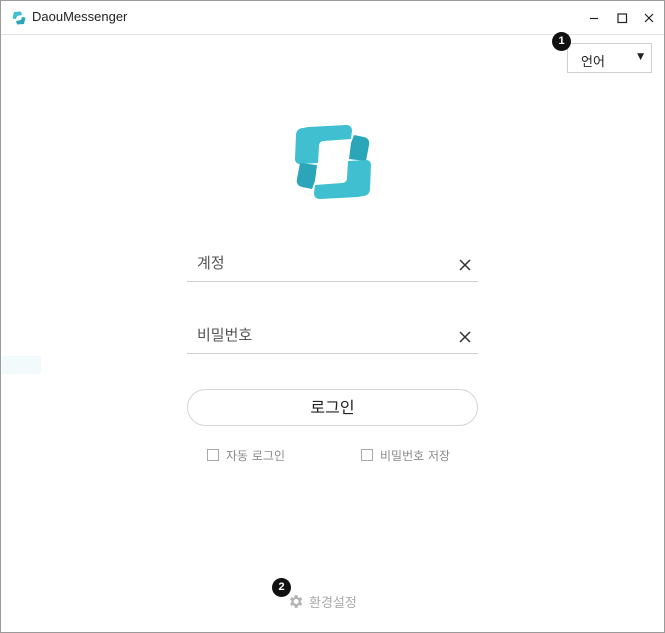 The width and height of the screenshot is (665, 633). I want to click on auto-login-label: 자동 로그인, so click(256, 455).